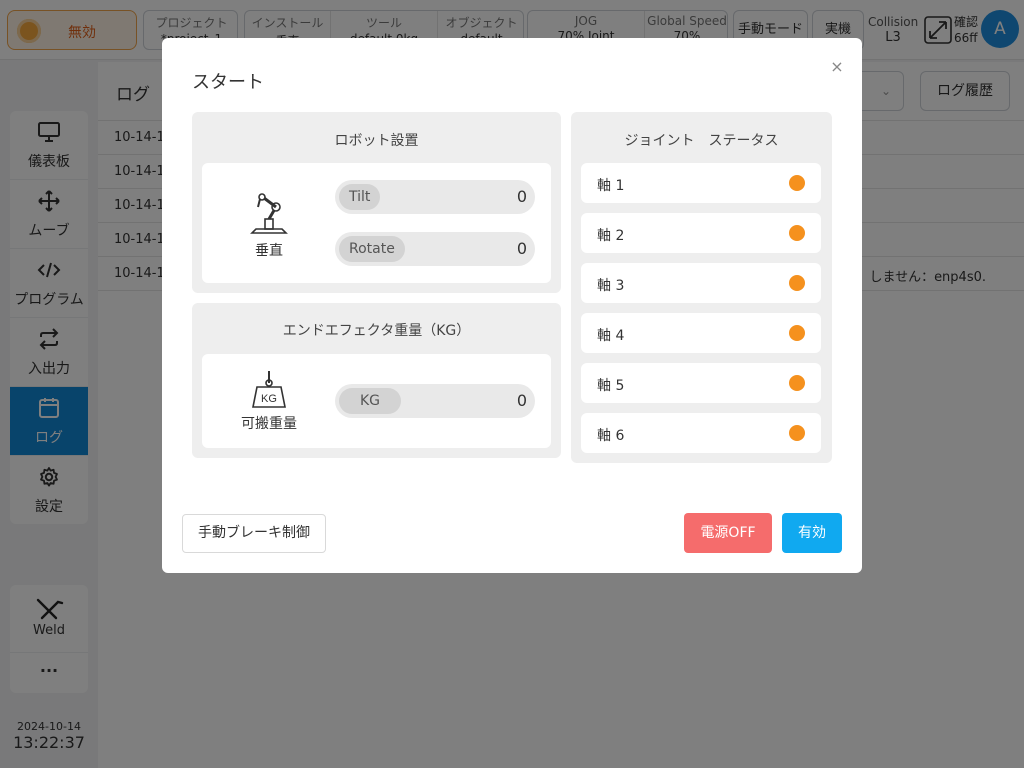 Image resolution: width=1024 pixels, height=768 pixels. What do you see at coordinates (701, 283) in the screenshot?
I see `joint-axis-3: 軸 3` at bounding box center [701, 283].